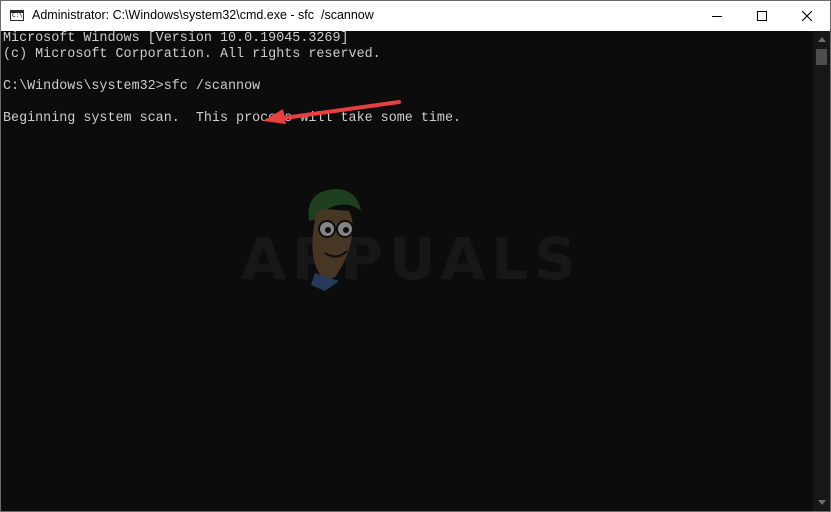 The width and height of the screenshot is (831, 512). I want to click on maximize-button, so click(762, 16).